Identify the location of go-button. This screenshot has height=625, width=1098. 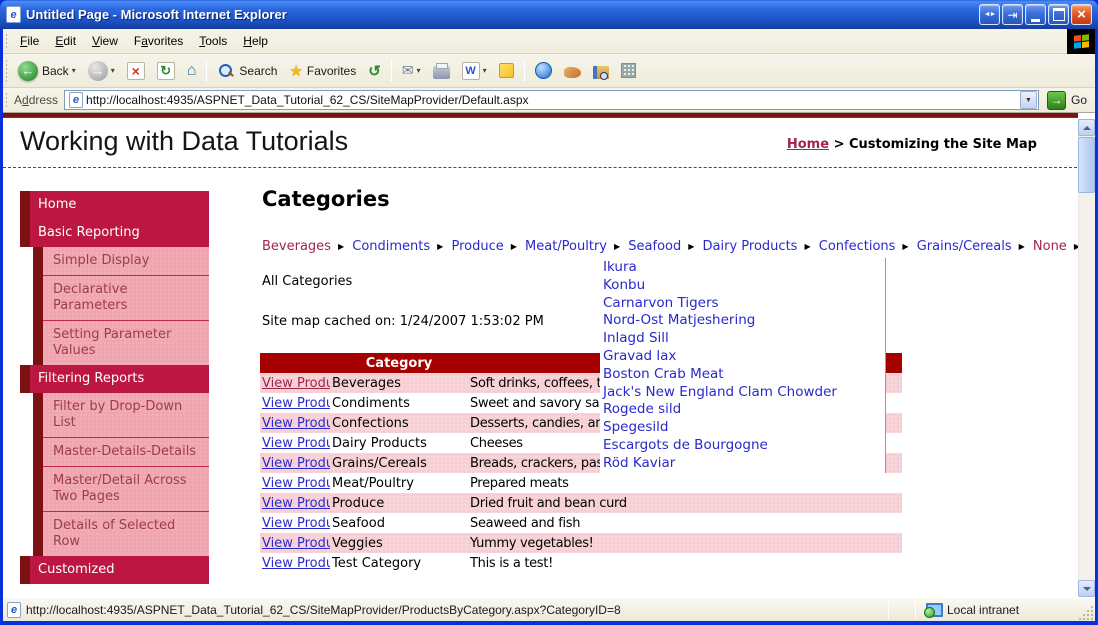
(1056, 100).